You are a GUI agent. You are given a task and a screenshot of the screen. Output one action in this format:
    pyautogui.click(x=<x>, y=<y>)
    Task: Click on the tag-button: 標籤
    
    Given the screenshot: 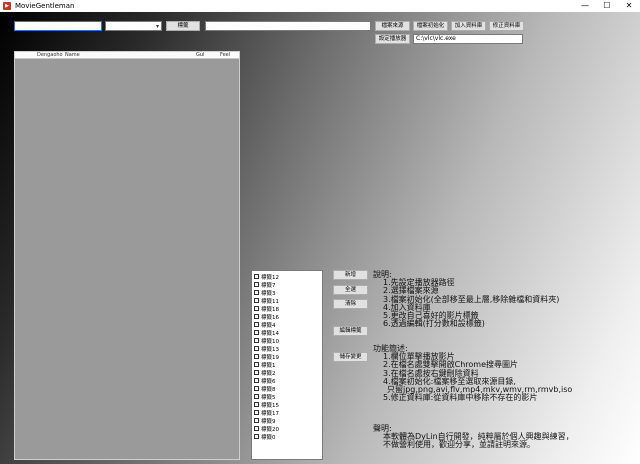 What is the action you would take?
    pyautogui.click(x=183, y=26)
    